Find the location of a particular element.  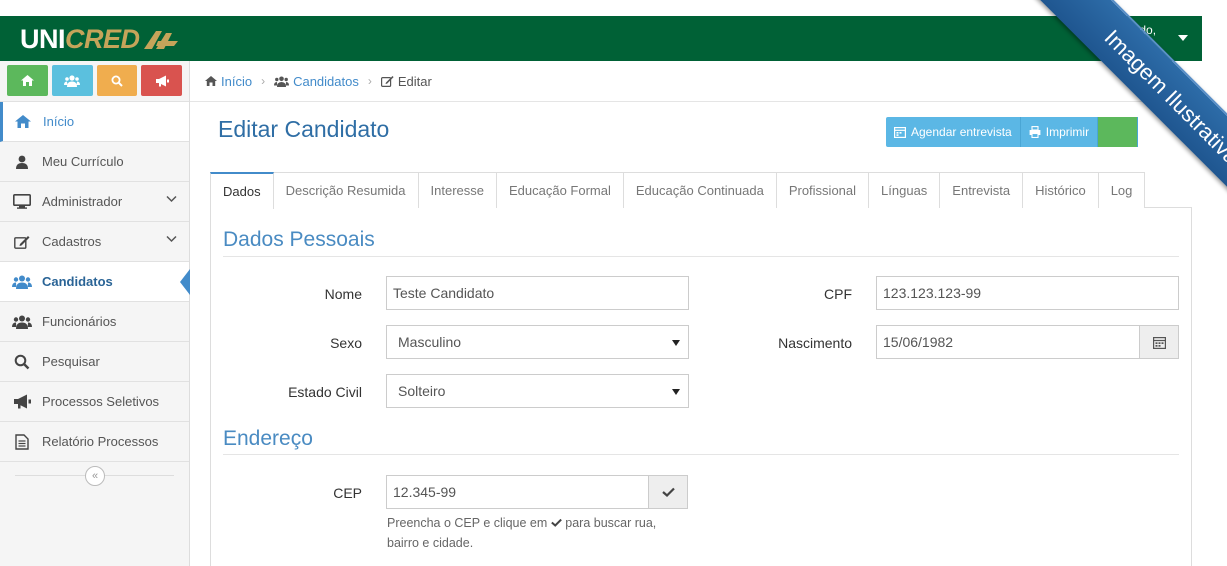

double-chevron-left-icon: « is located at coordinates (95, 476).